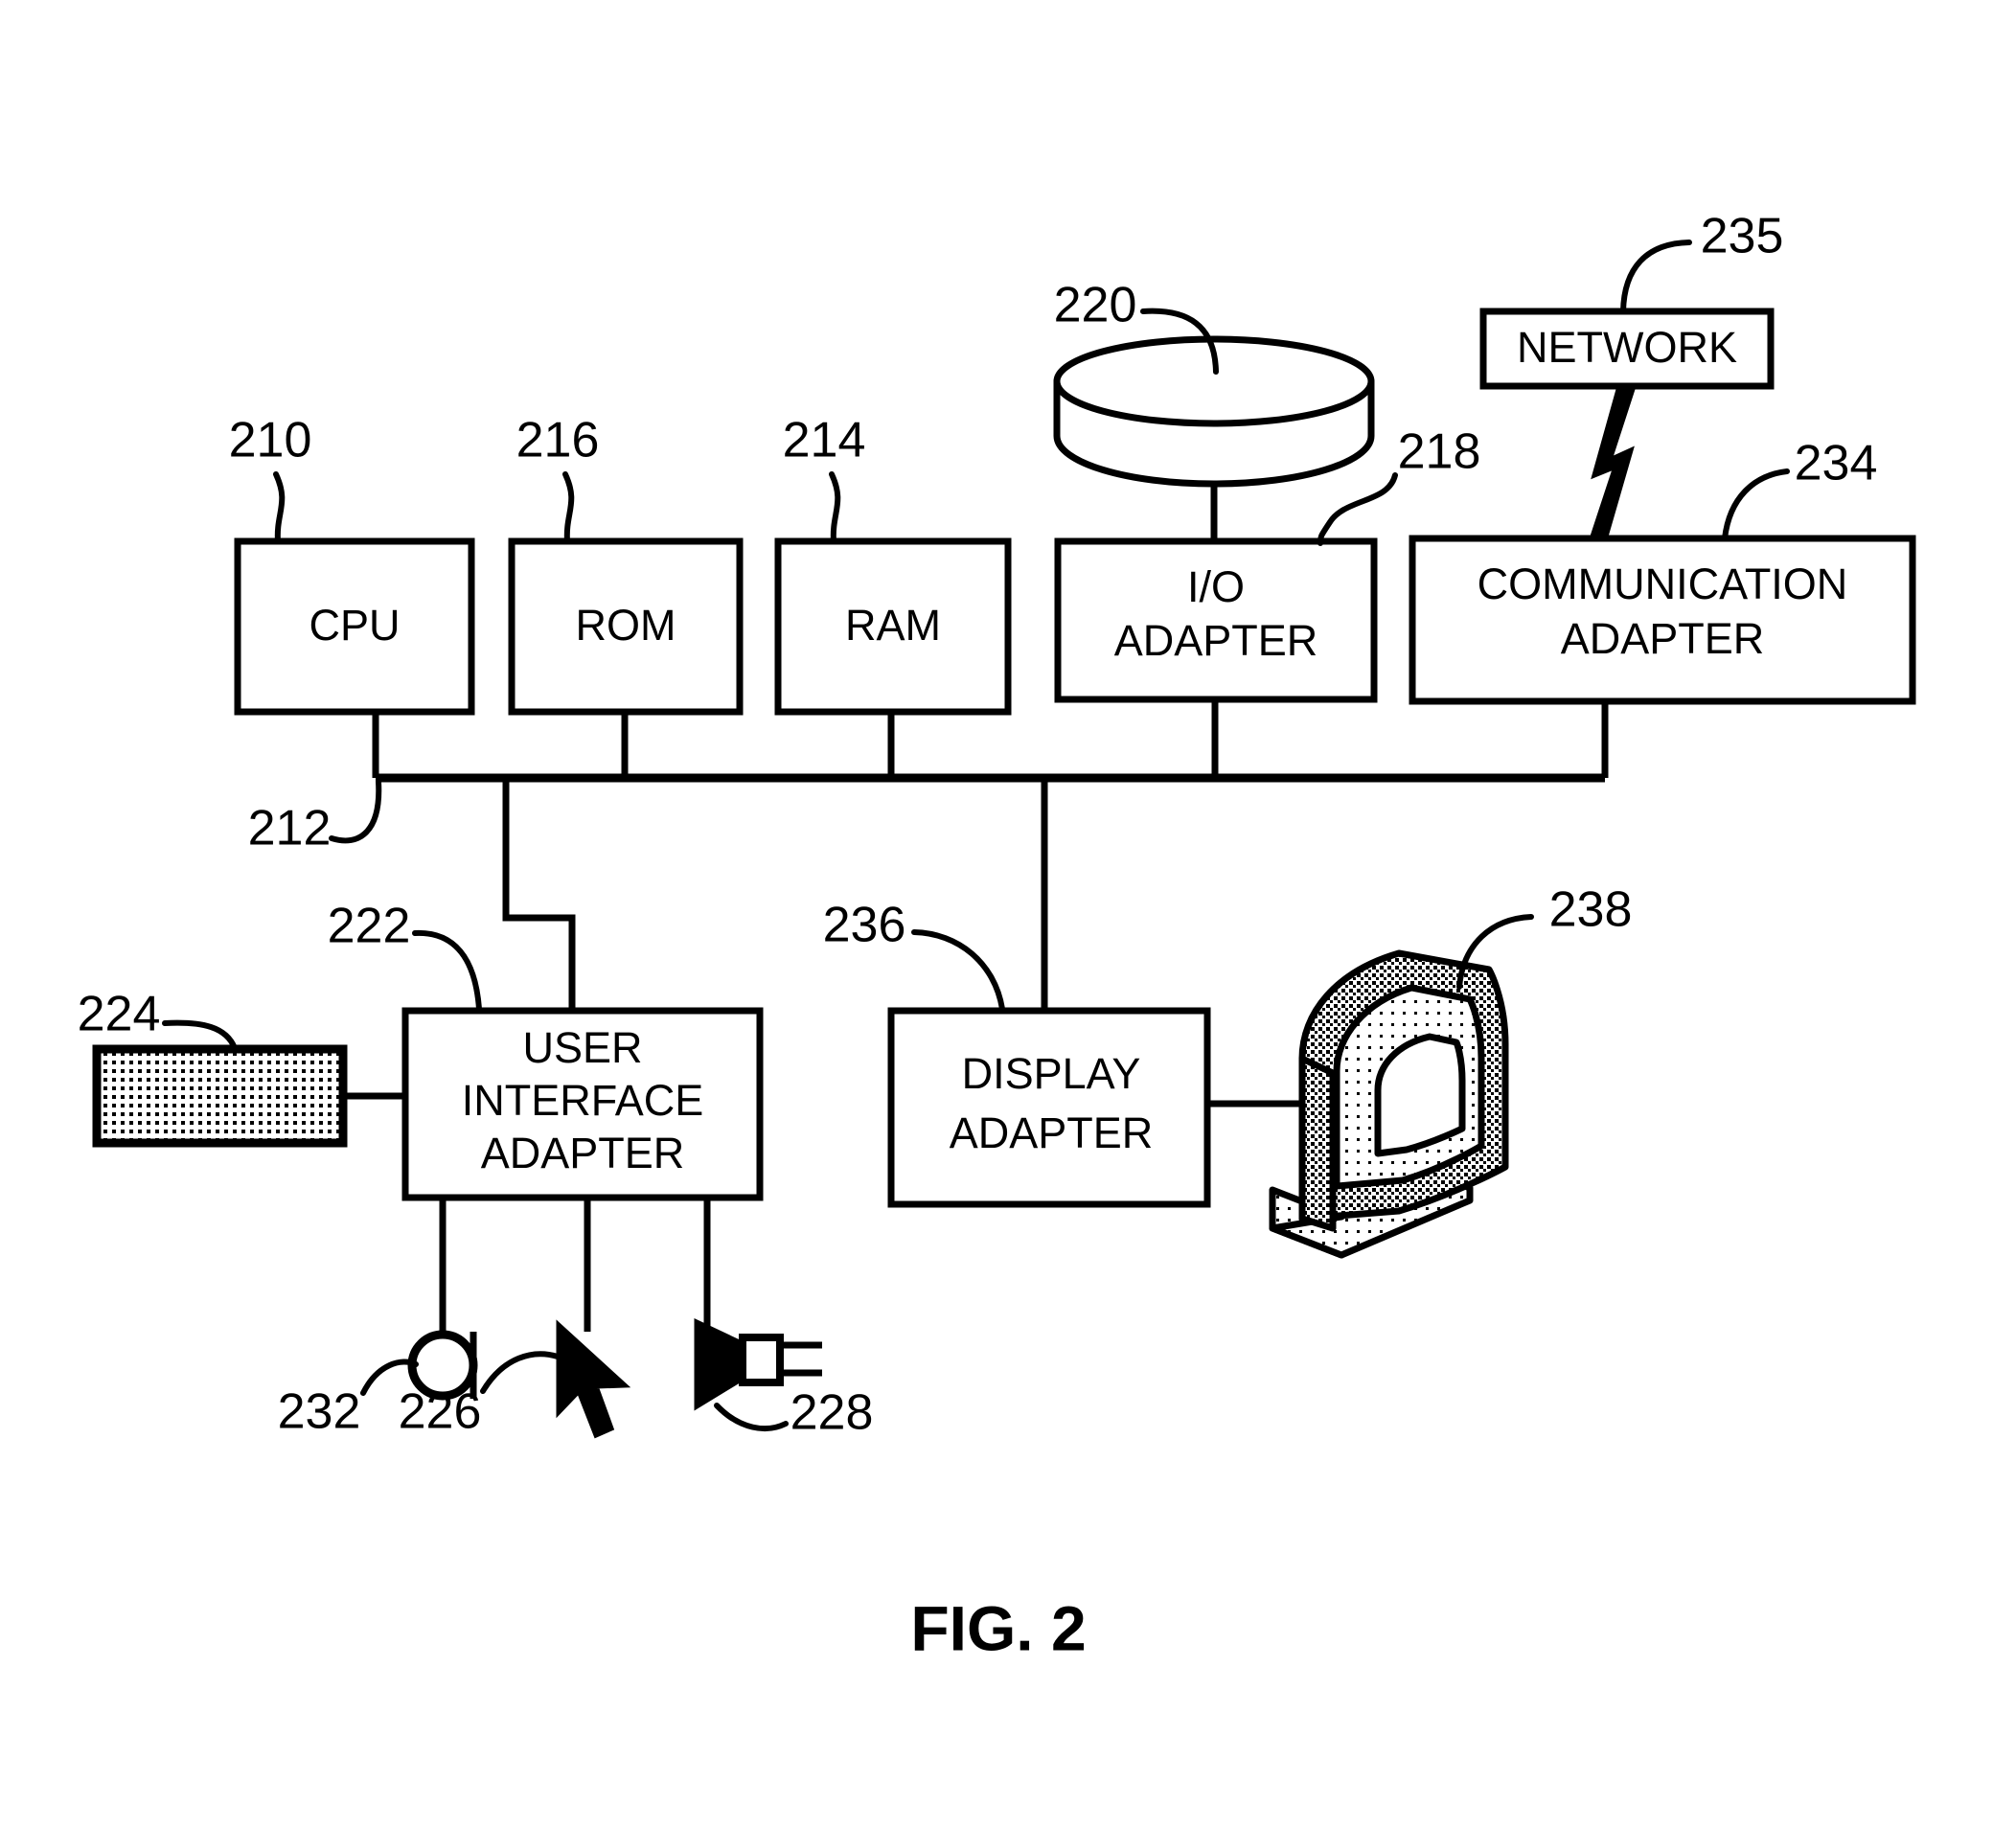 This screenshot has width=2016, height=1827. What do you see at coordinates (1216, 586) in the screenshot?
I see `block-io-adapter-label-line1: I/O` at bounding box center [1216, 586].